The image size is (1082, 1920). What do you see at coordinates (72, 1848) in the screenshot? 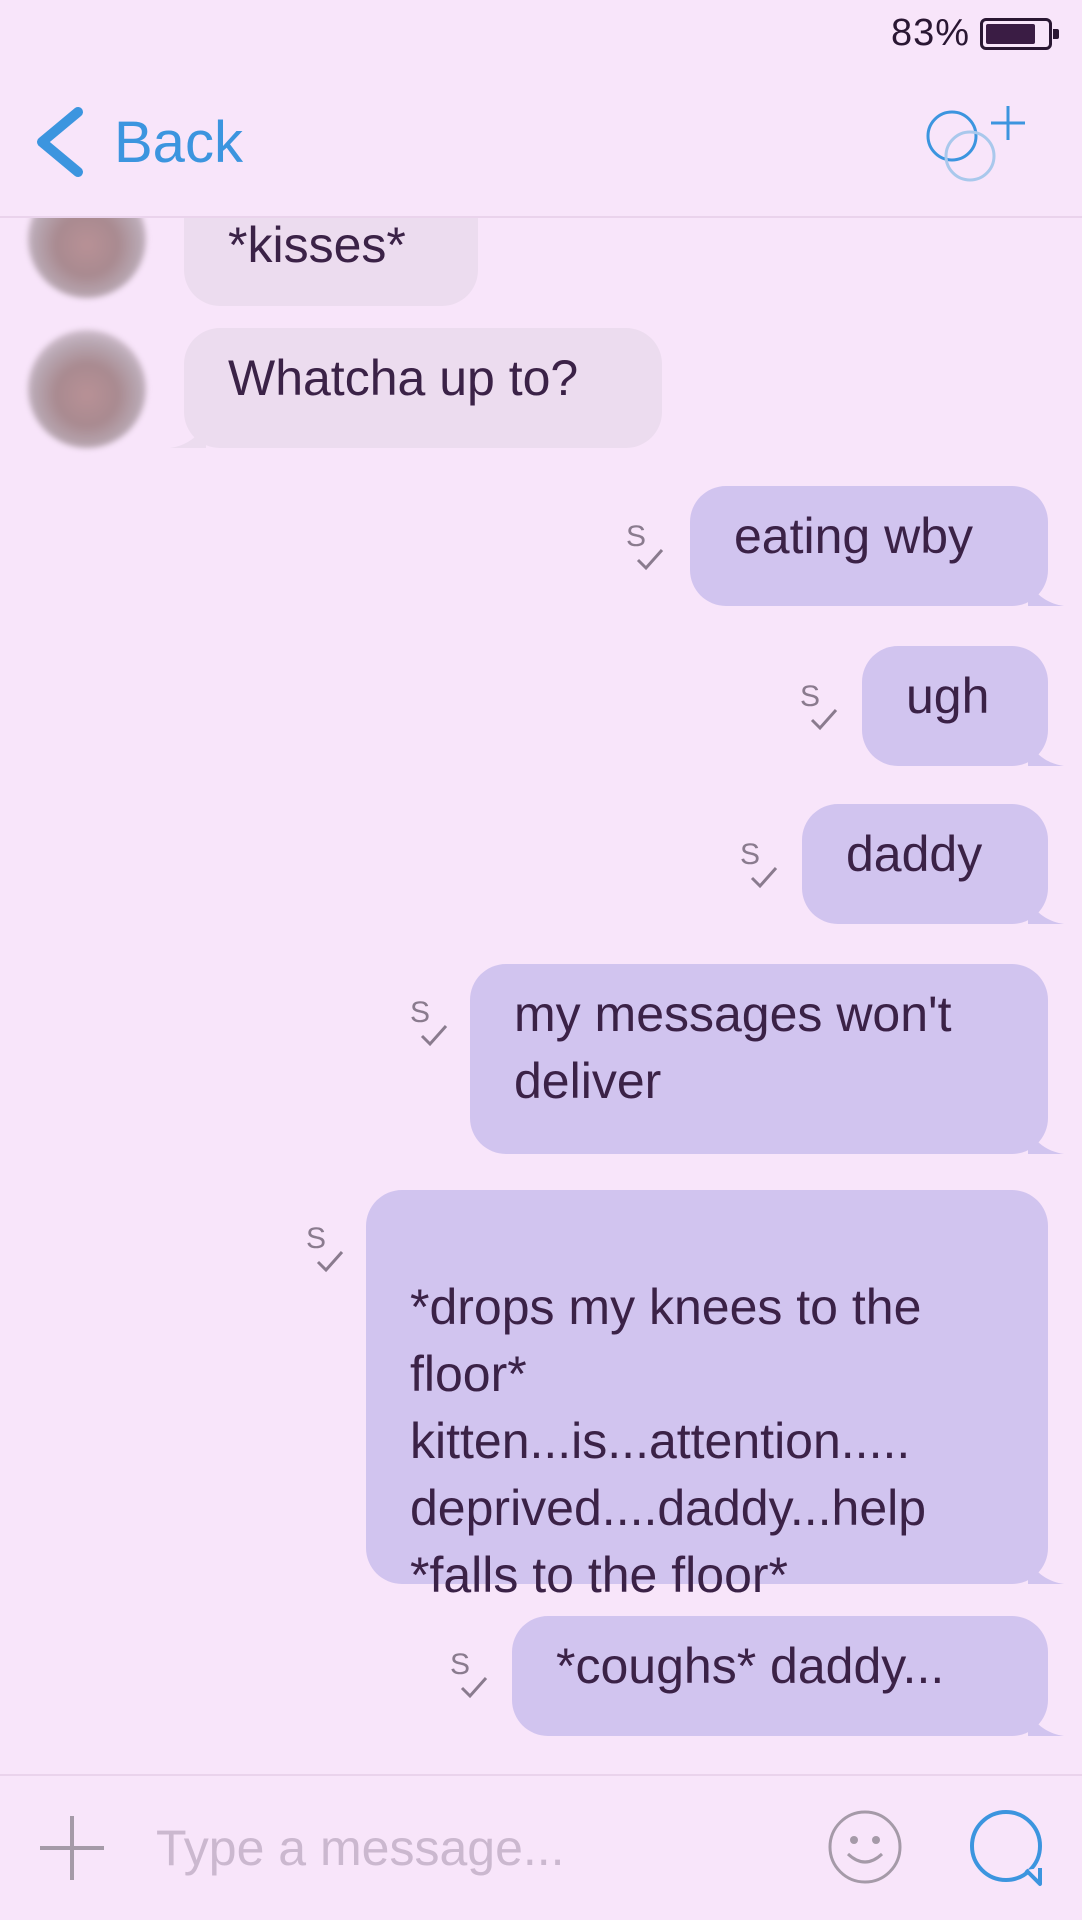
I see `plus-icon` at bounding box center [72, 1848].